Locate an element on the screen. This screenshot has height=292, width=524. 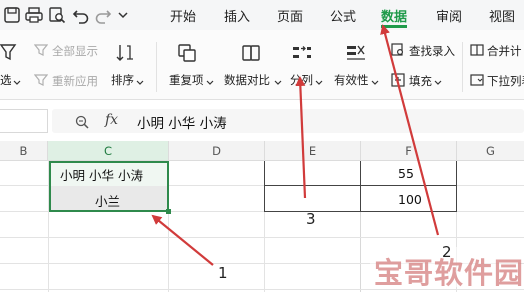
formula-content: 小明 小华 小涛 is located at coordinates (182, 122).